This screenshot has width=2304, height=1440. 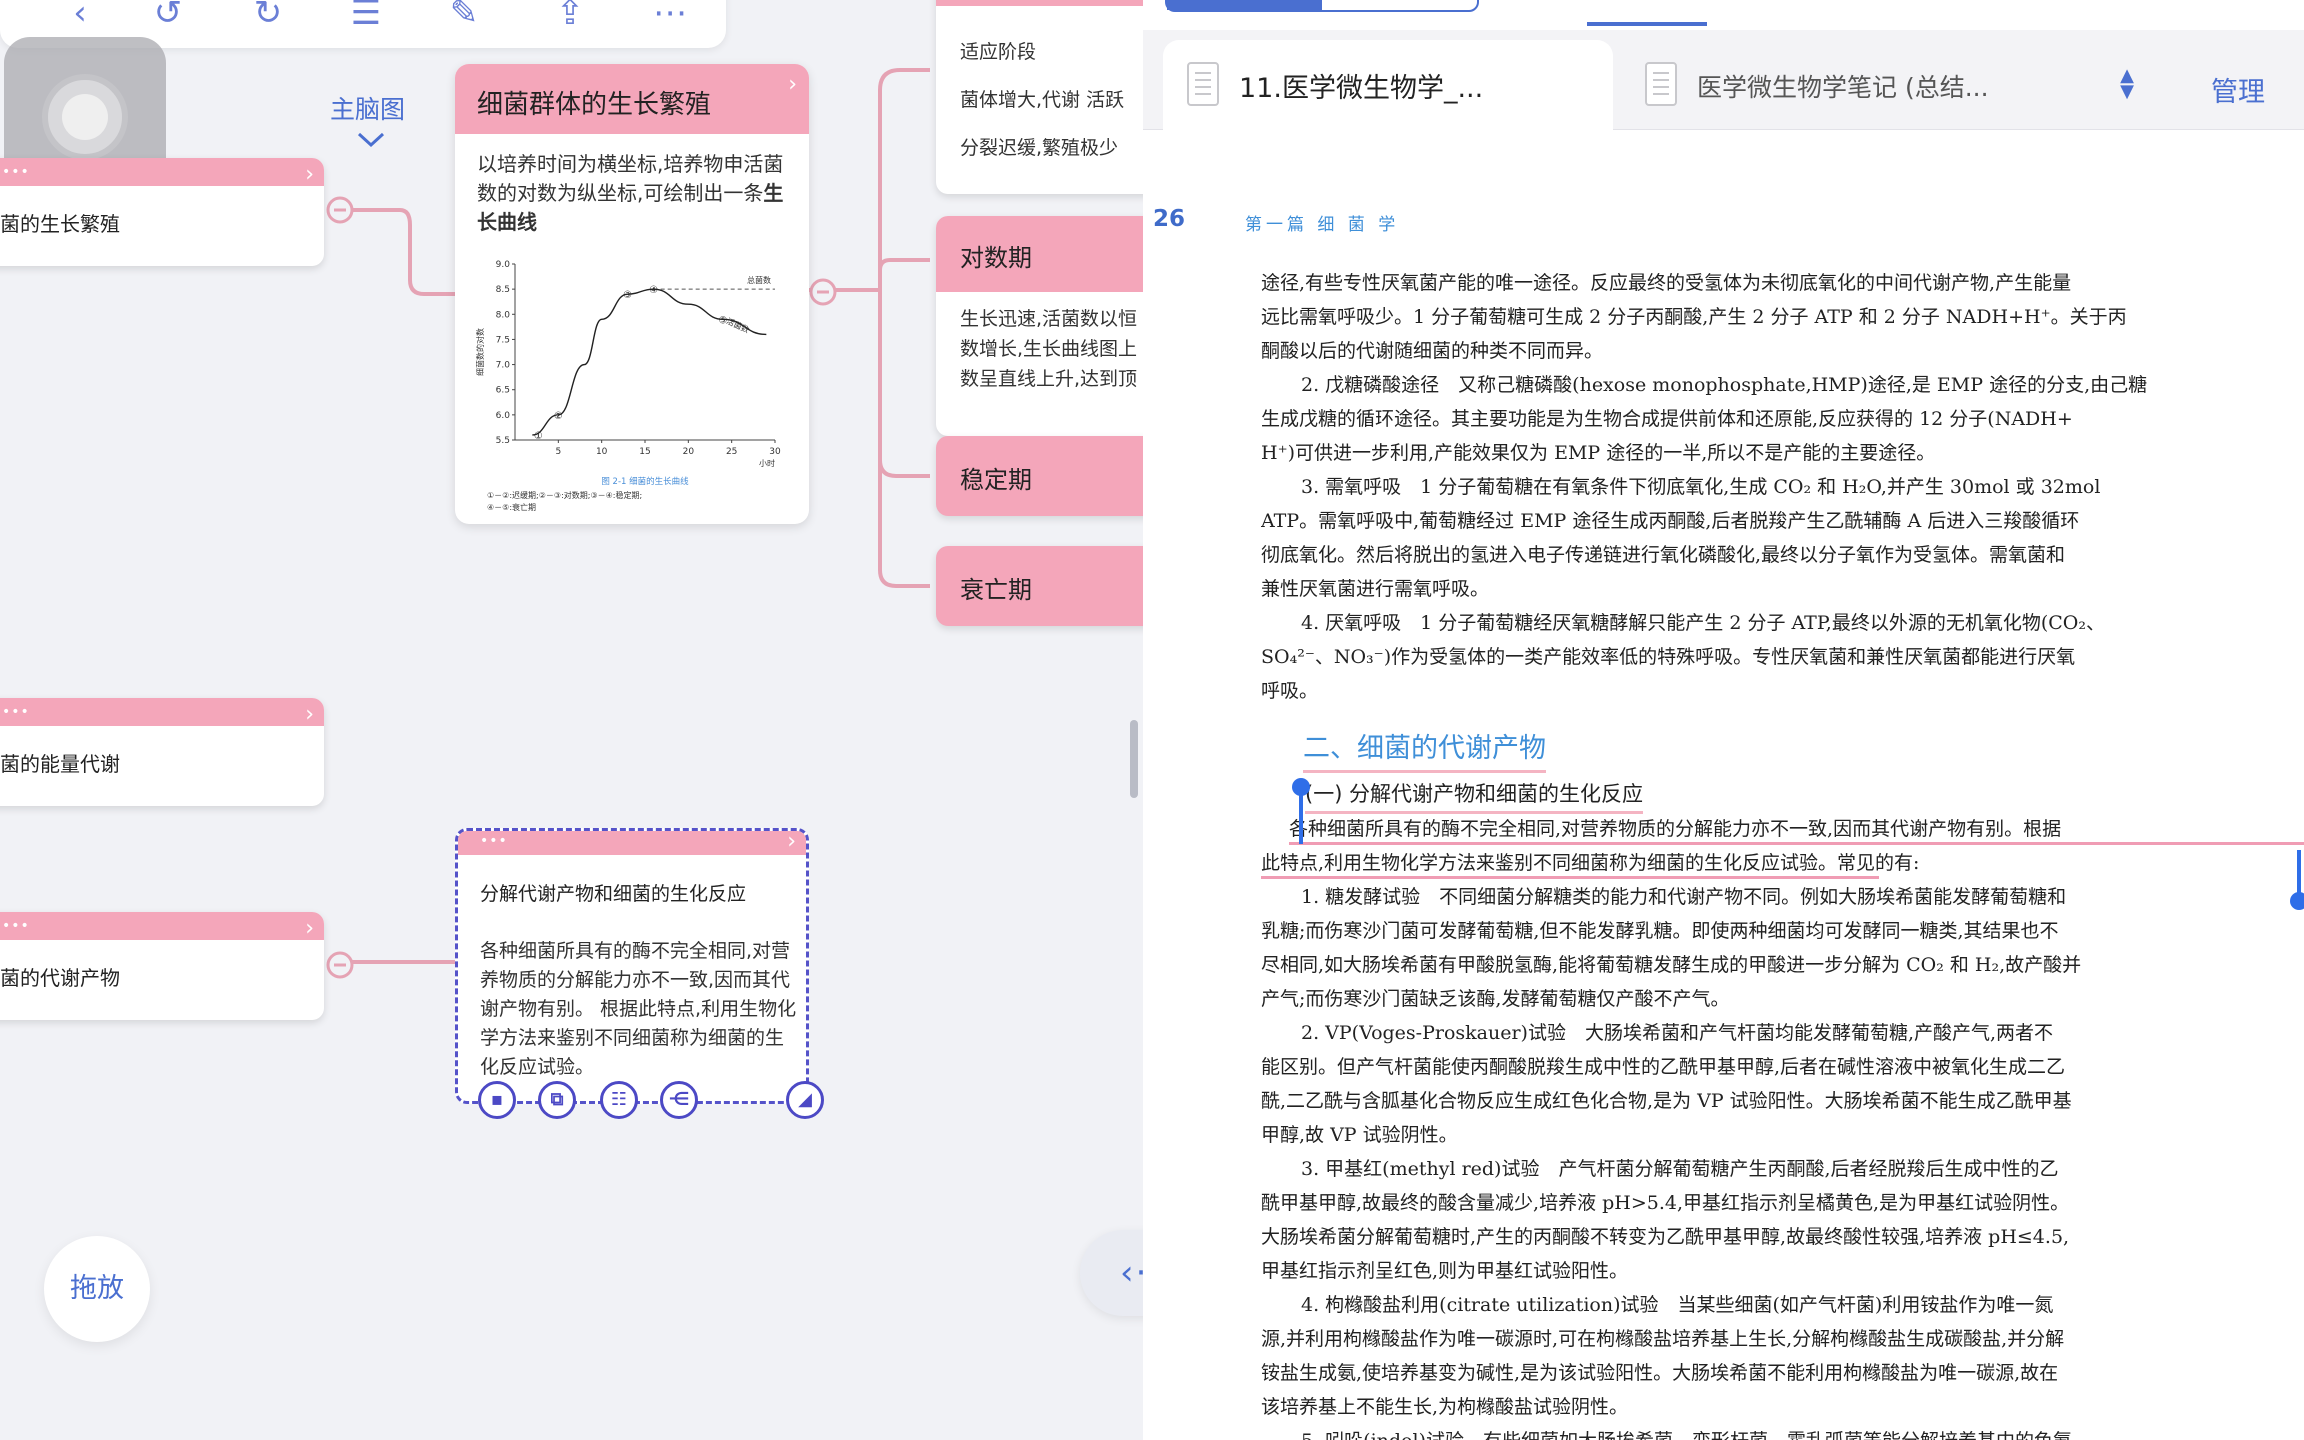 What do you see at coordinates (653, 290) in the screenshot?
I see `stage-marker: ④` at bounding box center [653, 290].